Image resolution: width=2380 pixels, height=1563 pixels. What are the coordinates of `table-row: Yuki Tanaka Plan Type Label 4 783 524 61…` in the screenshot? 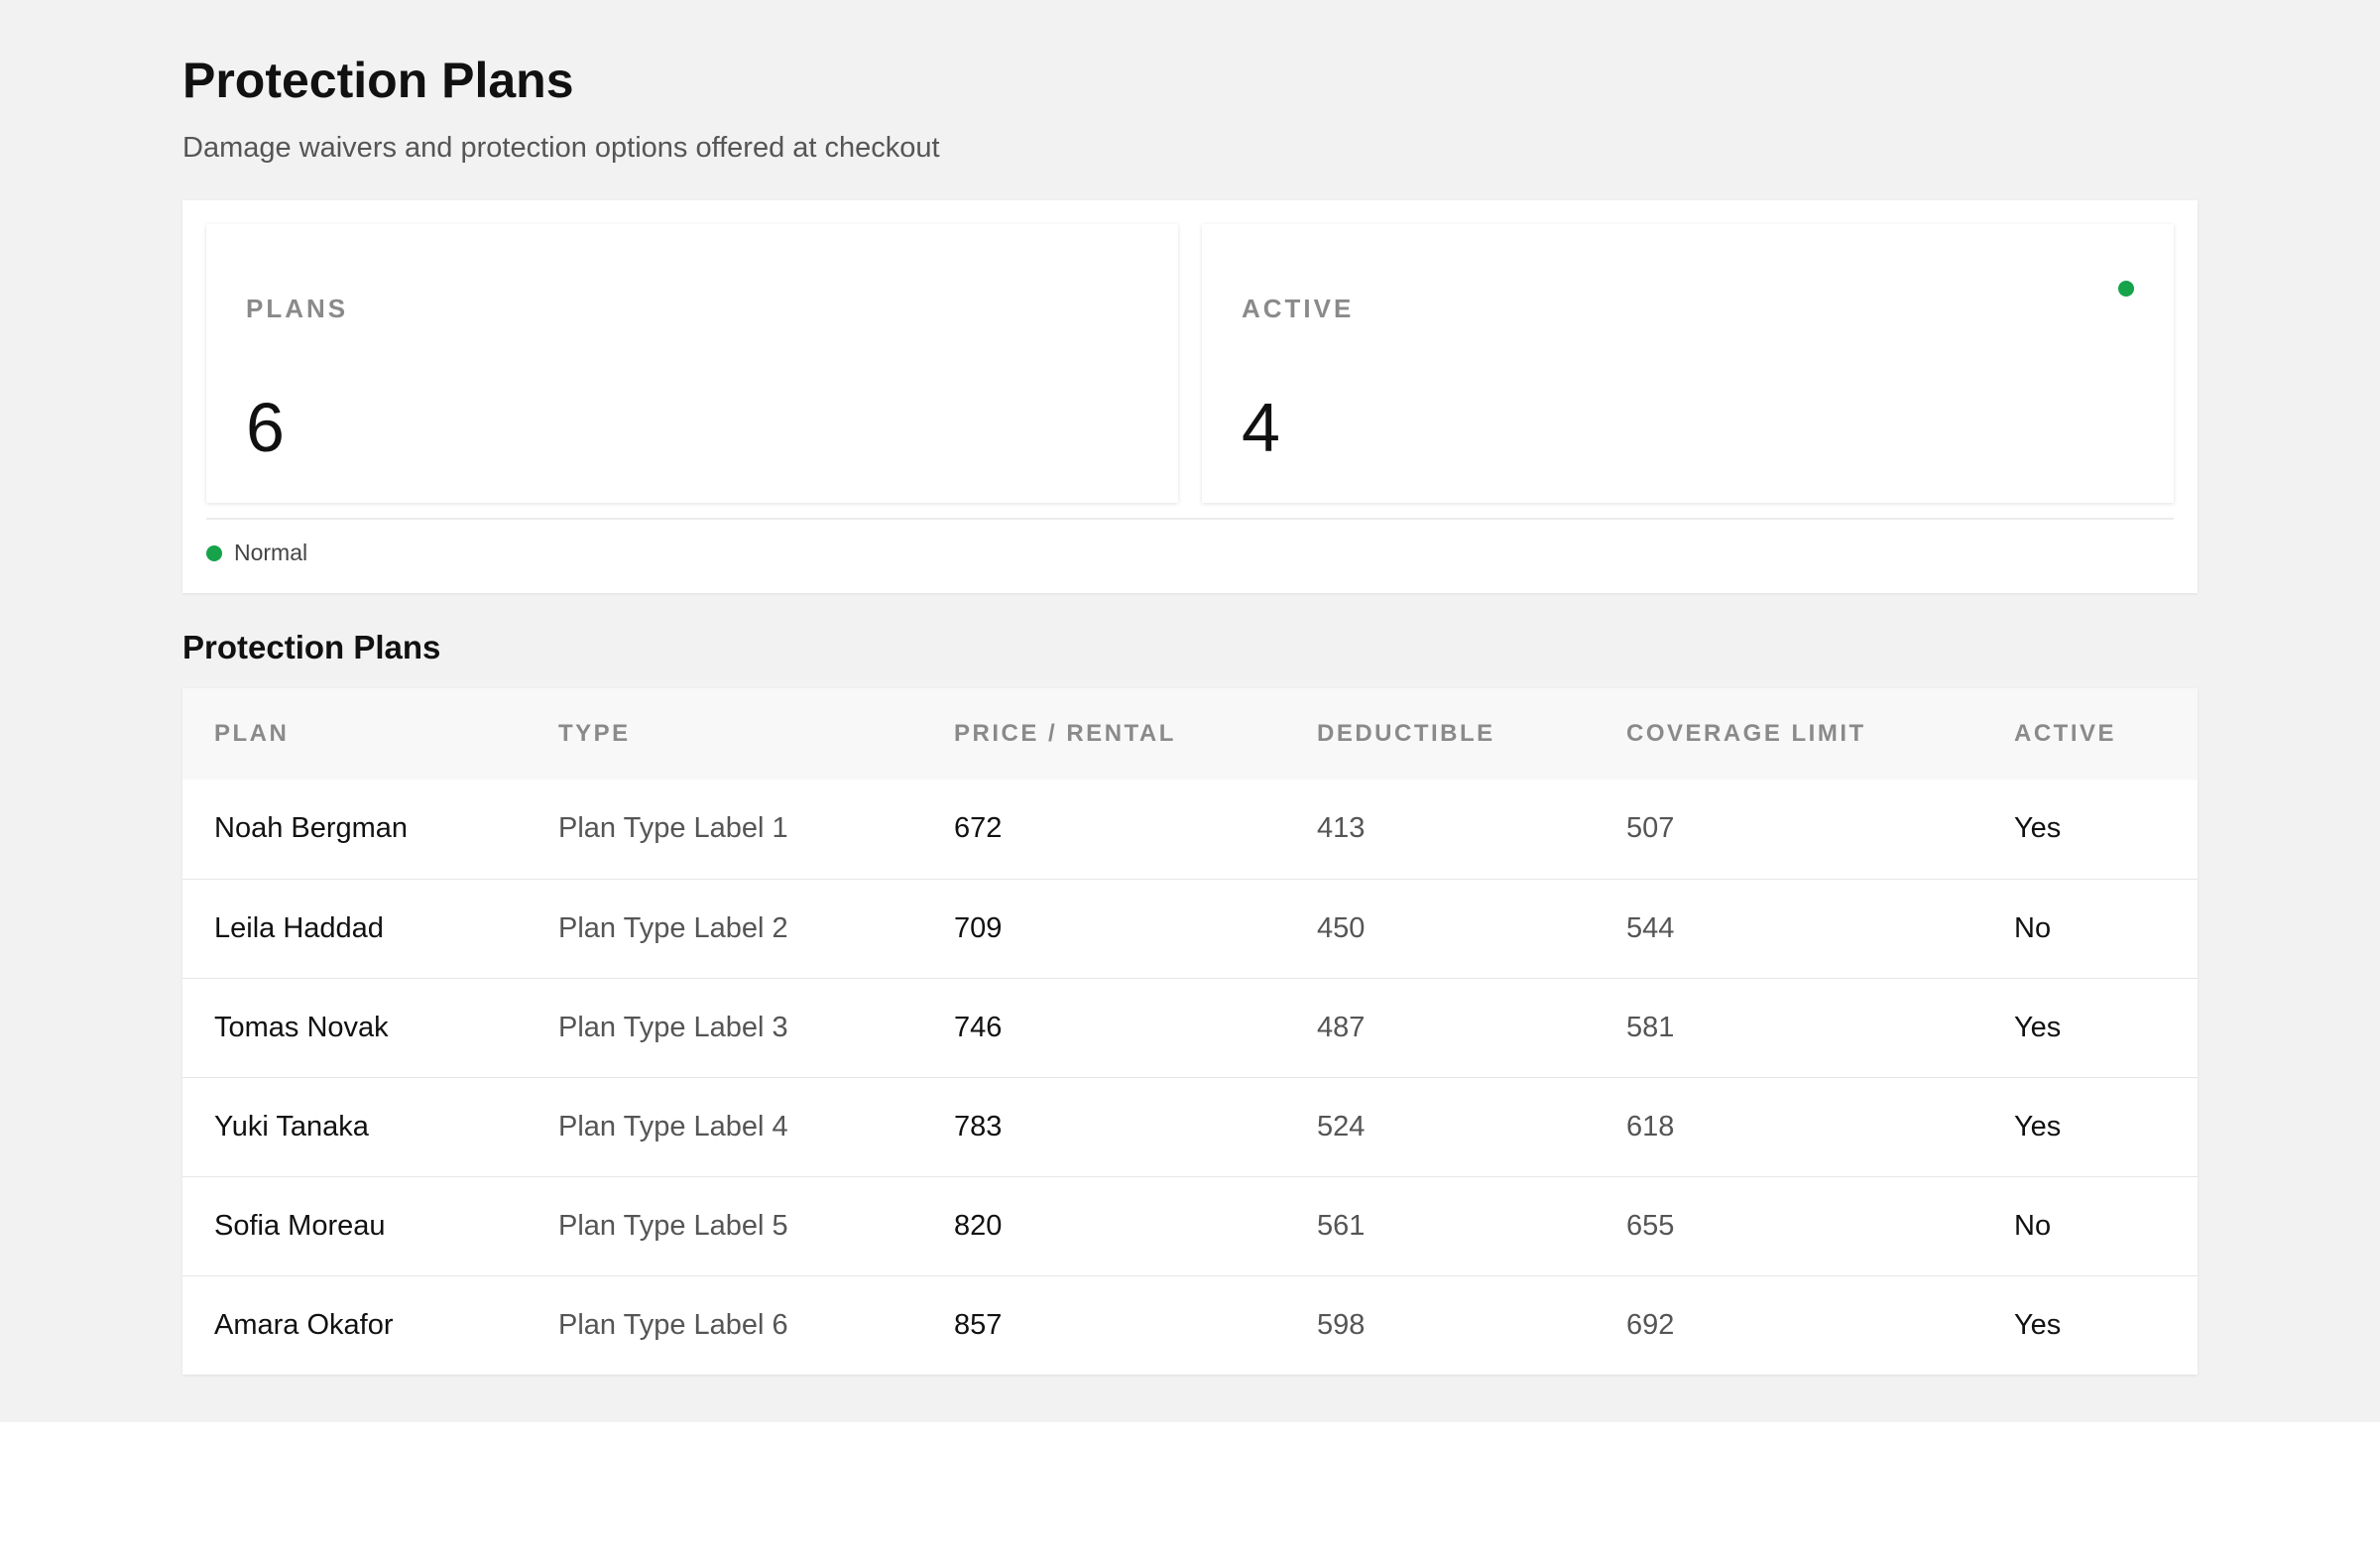 It's located at (1190, 1126).